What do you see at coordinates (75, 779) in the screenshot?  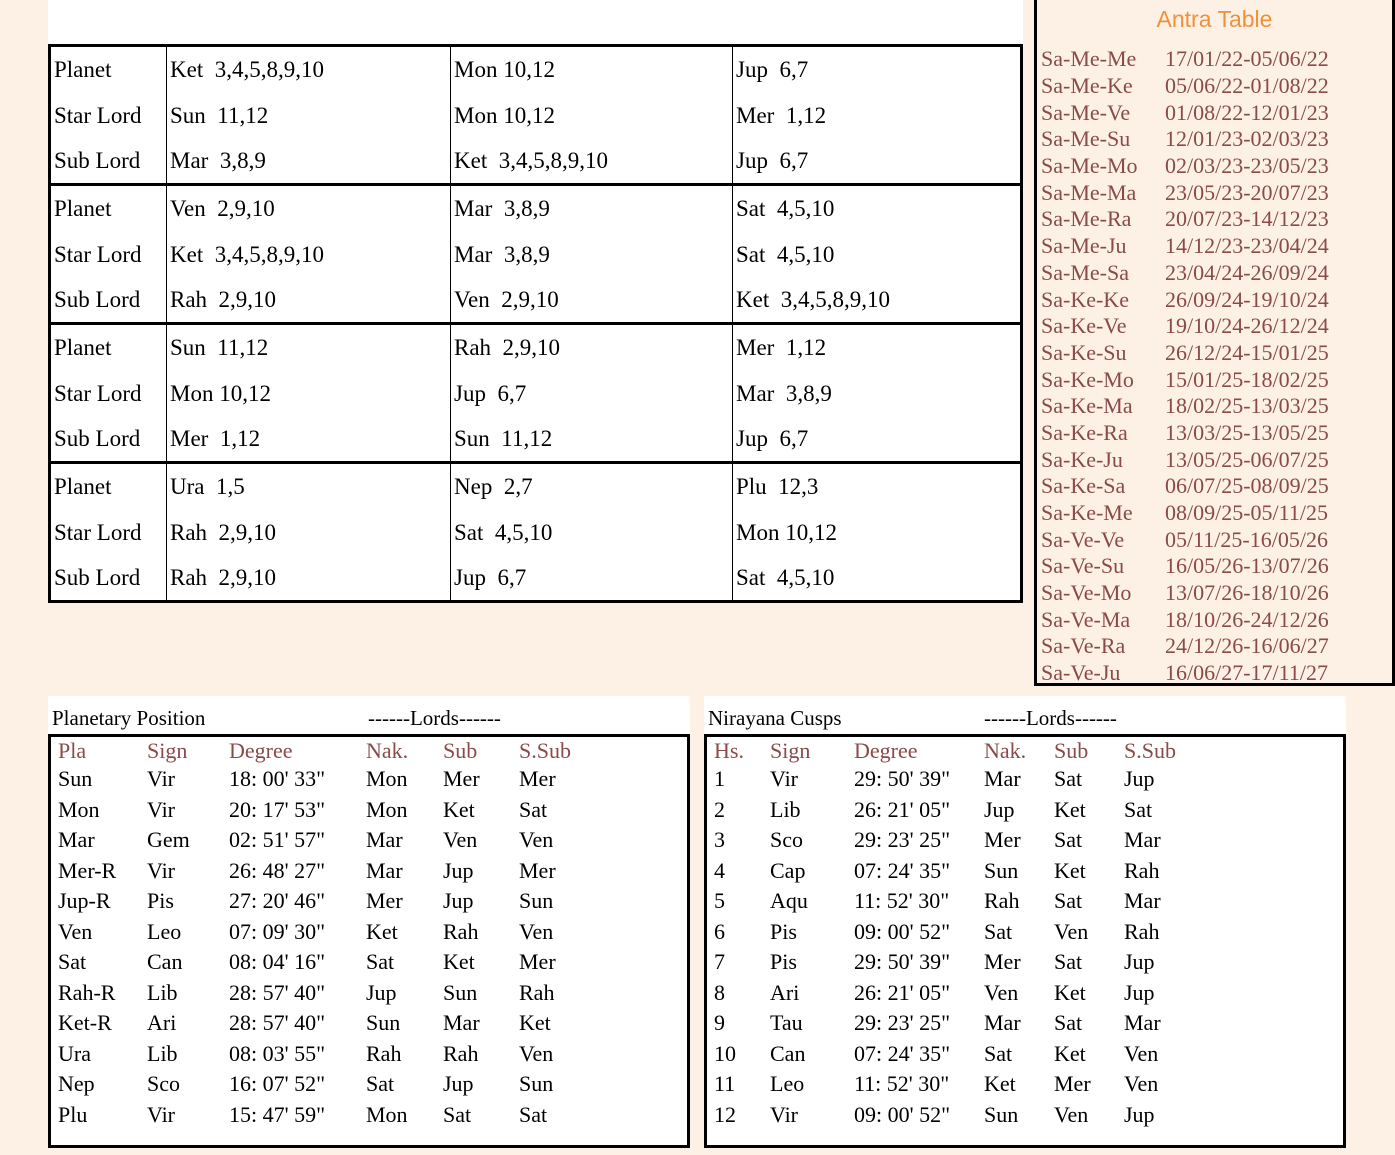 I see `cell-planet: Sun` at bounding box center [75, 779].